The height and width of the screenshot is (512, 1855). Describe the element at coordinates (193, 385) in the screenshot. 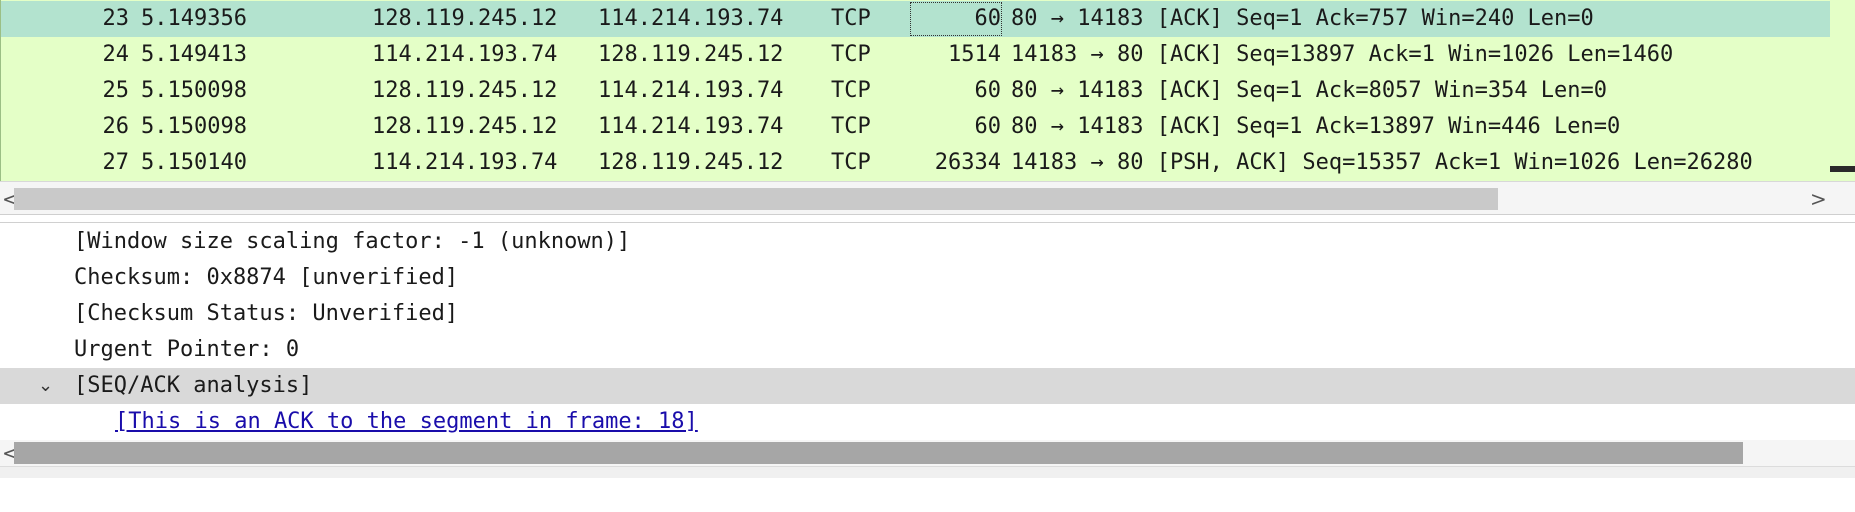

I see `tree-item-label: [SEQ/ACK analysis]` at that location.